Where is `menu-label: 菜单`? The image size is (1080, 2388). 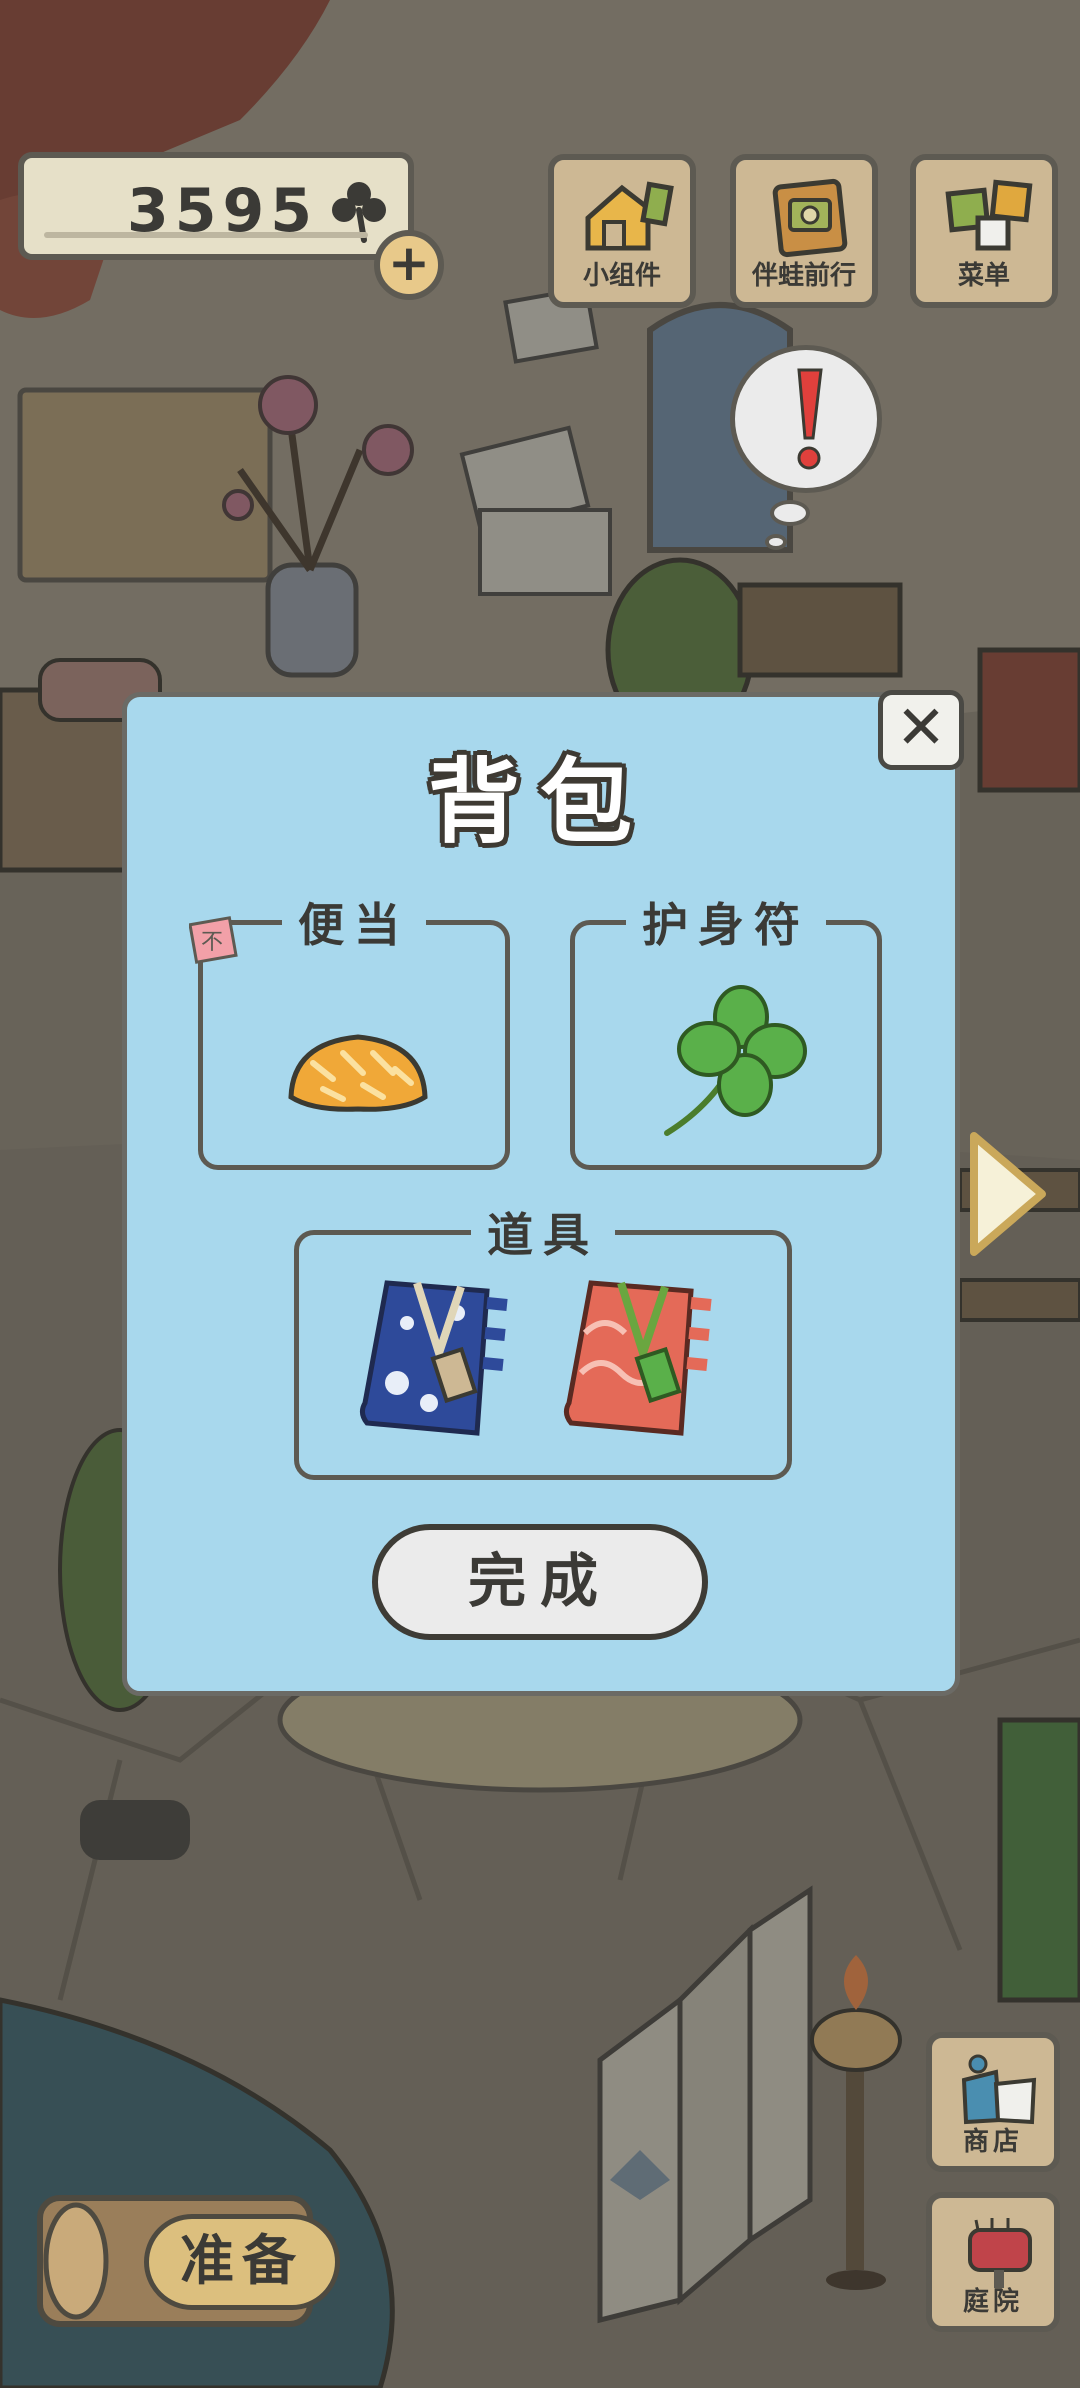
menu-label: 菜单 is located at coordinates (983, 276).